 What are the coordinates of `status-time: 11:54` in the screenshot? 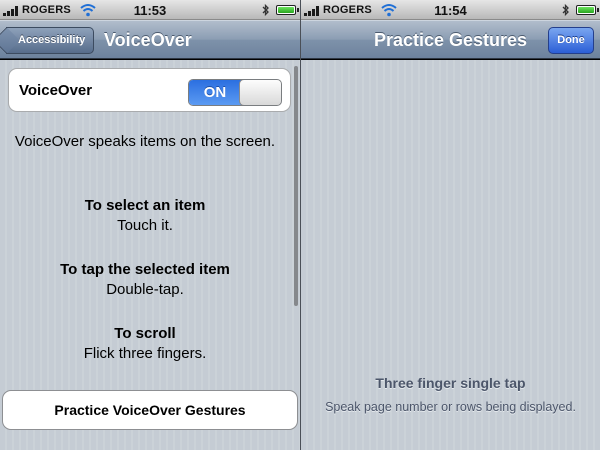 It's located at (450, 10).